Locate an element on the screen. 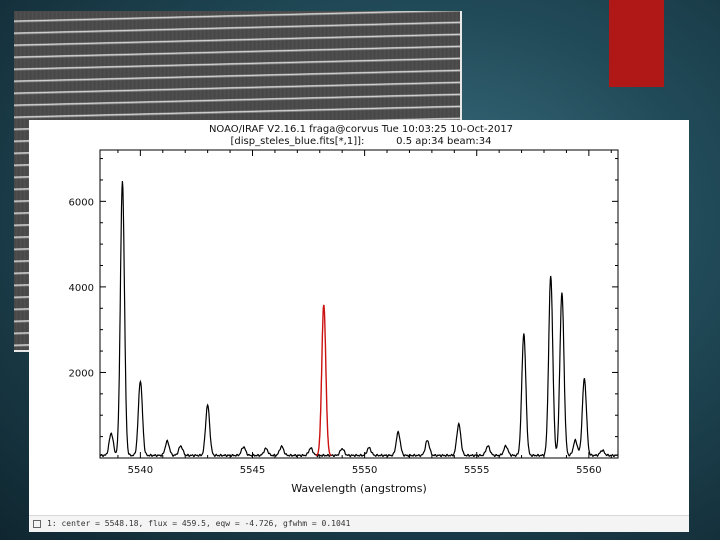 This screenshot has width=720, height=540. x-tick-label: 5550 is located at coordinates (364, 470).